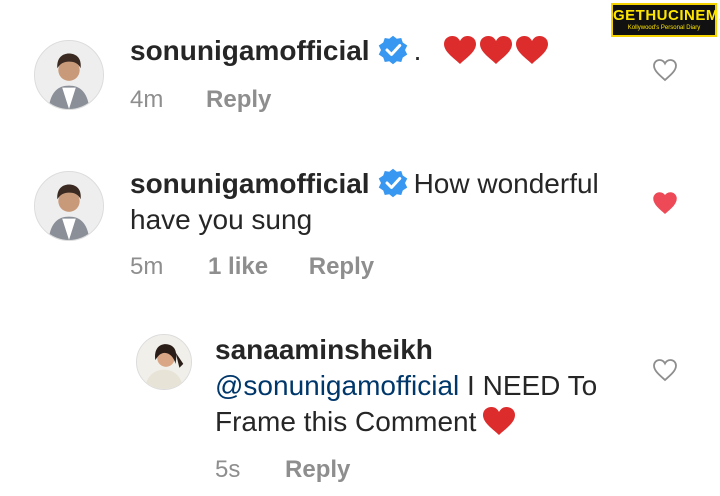 The width and height of the screenshot is (720, 496). What do you see at coordinates (666, 15) in the screenshot?
I see `watermark-brand: GETHUCINEMA` at bounding box center [666, 15].